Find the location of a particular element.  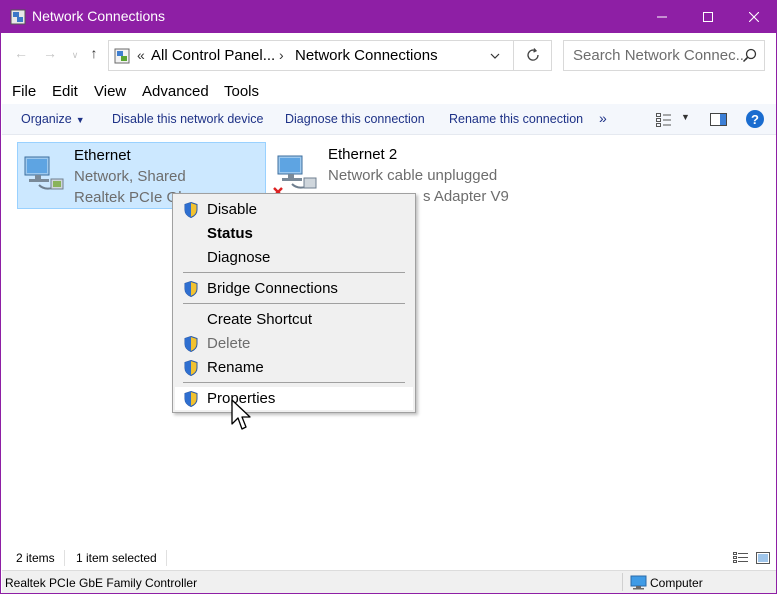

up-arrow-icon: ↑ is located at coordinates (94, 53).